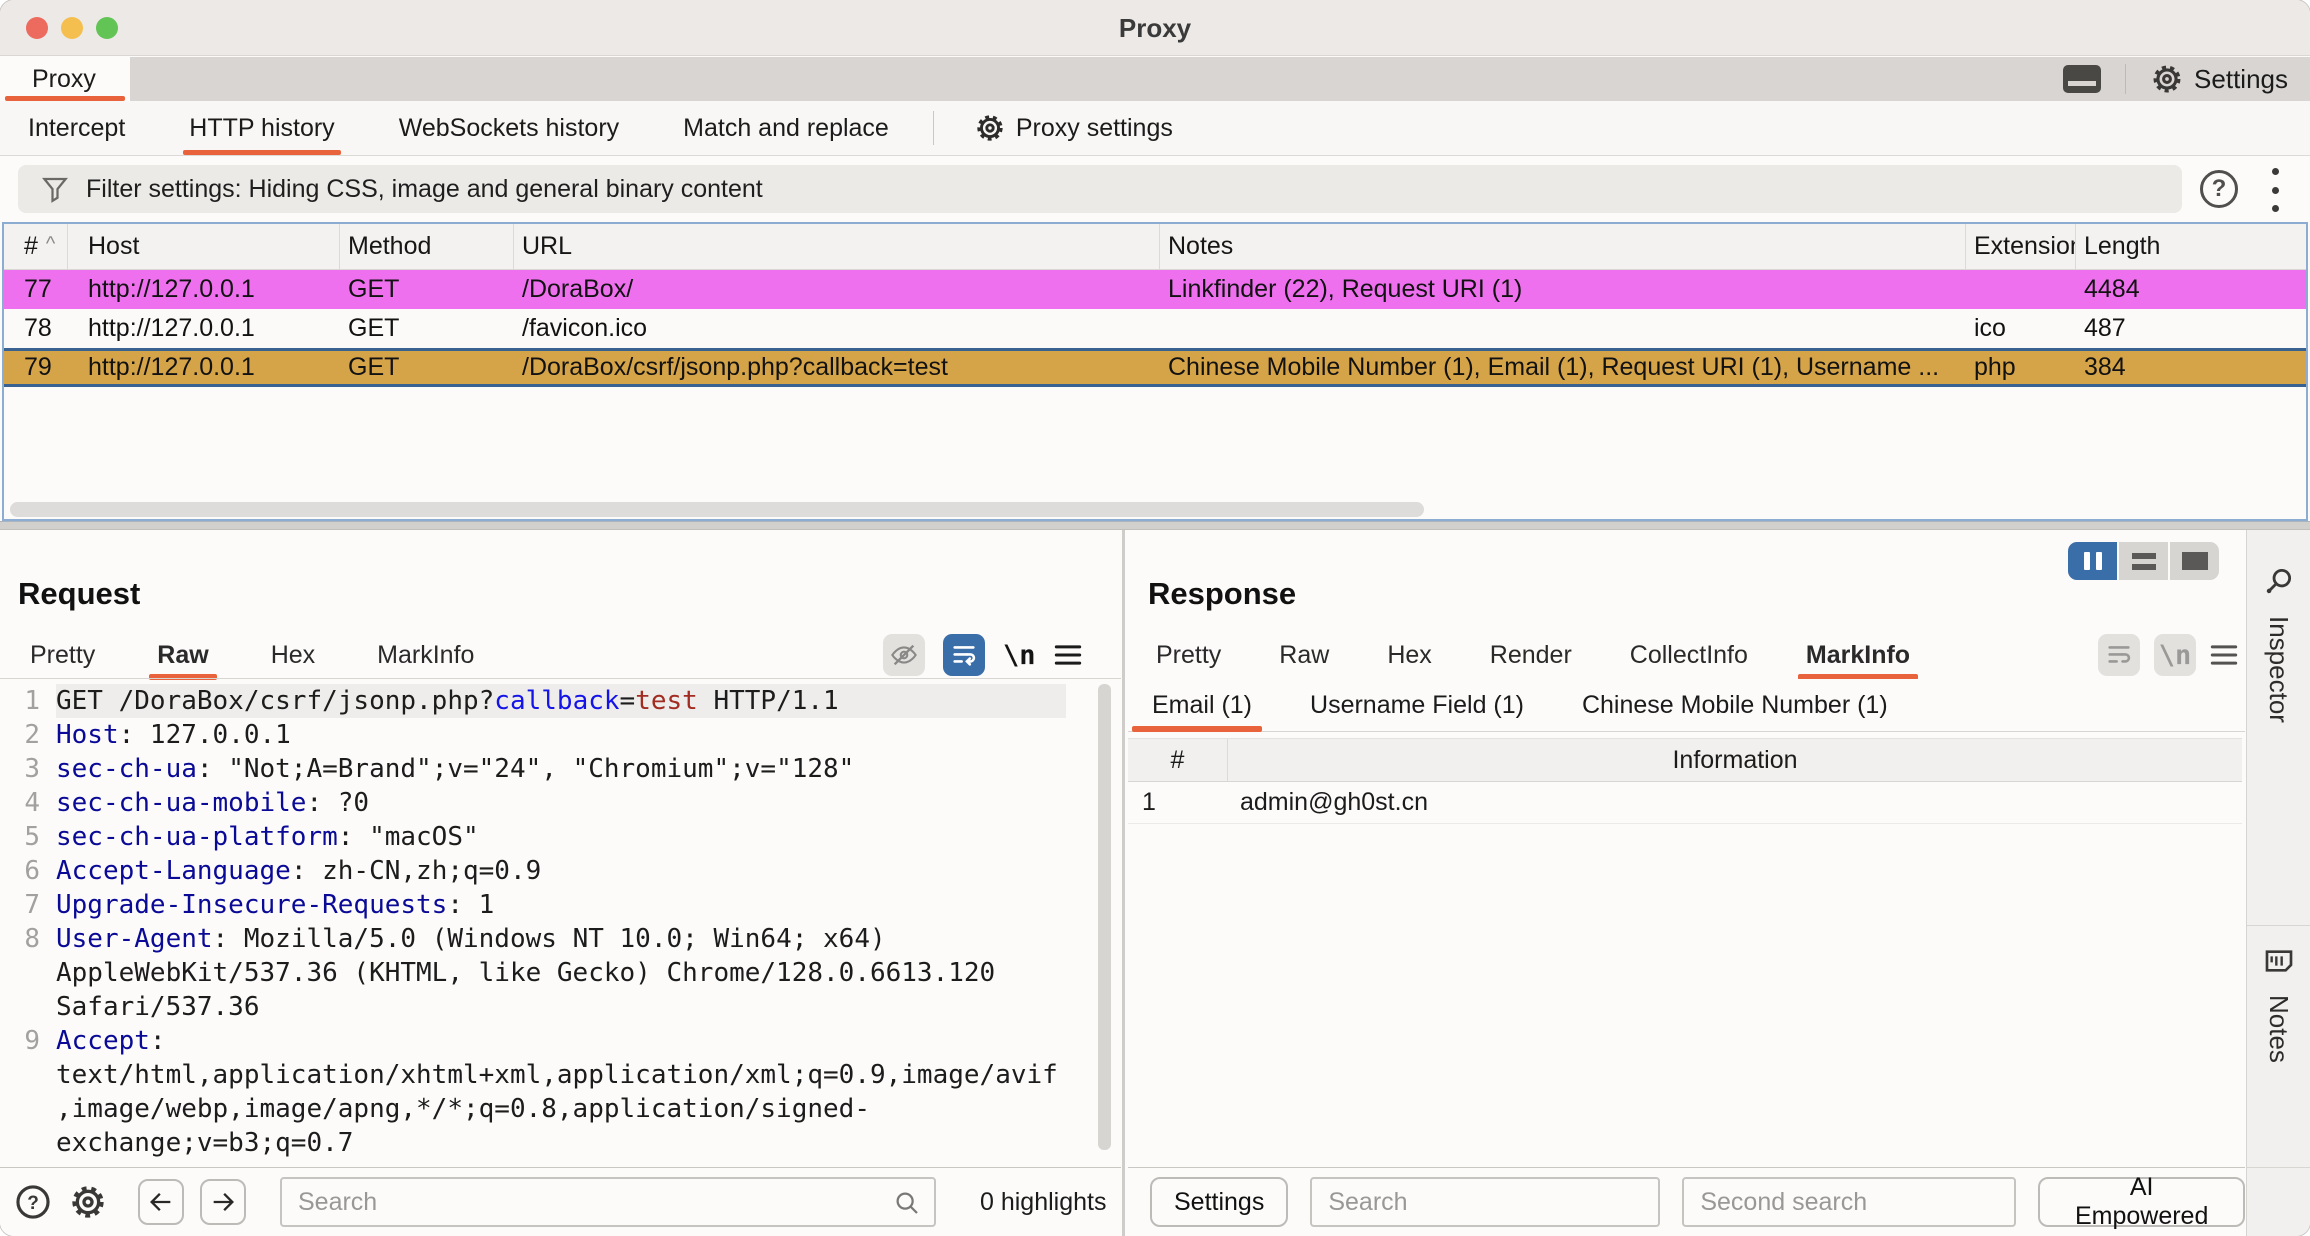 The width and height of the screenshot is (2310, 1236). I want to click on response-tab-collectinfo: CollectInfo, so click(1689, 655).